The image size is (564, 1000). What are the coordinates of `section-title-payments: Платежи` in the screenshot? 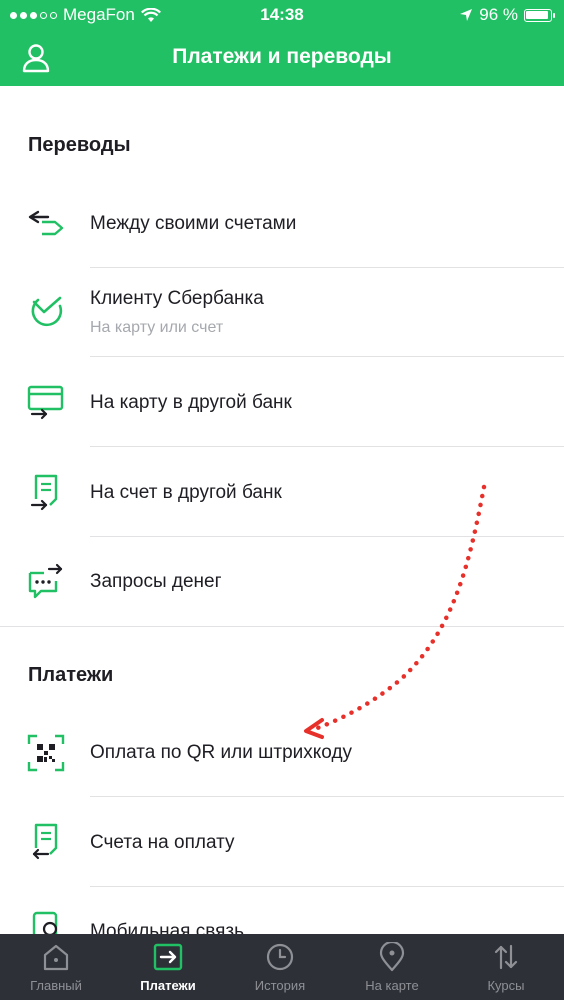 It's located at (71, 675).